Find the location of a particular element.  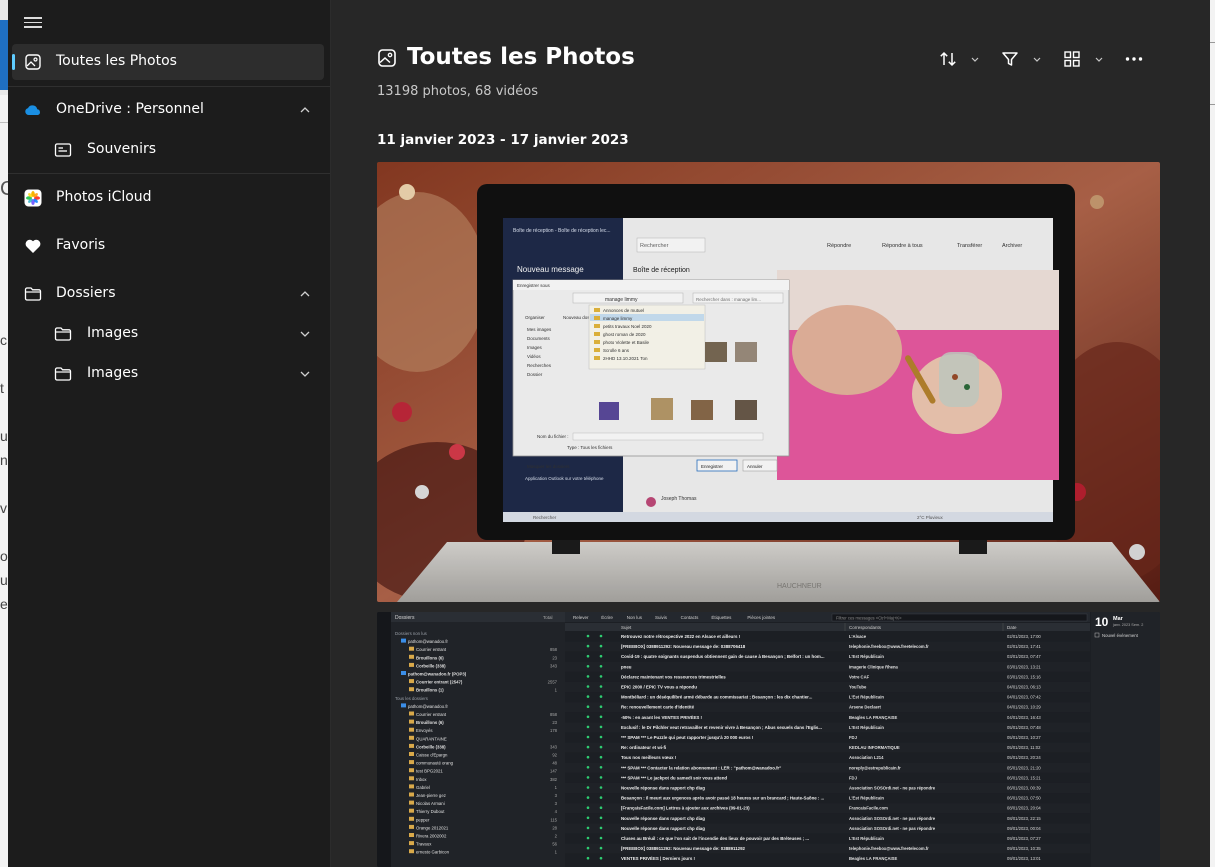

mail-calendar-subtitle: janv. 2023 Sem. 2 is located at coordinates (1127, 625).